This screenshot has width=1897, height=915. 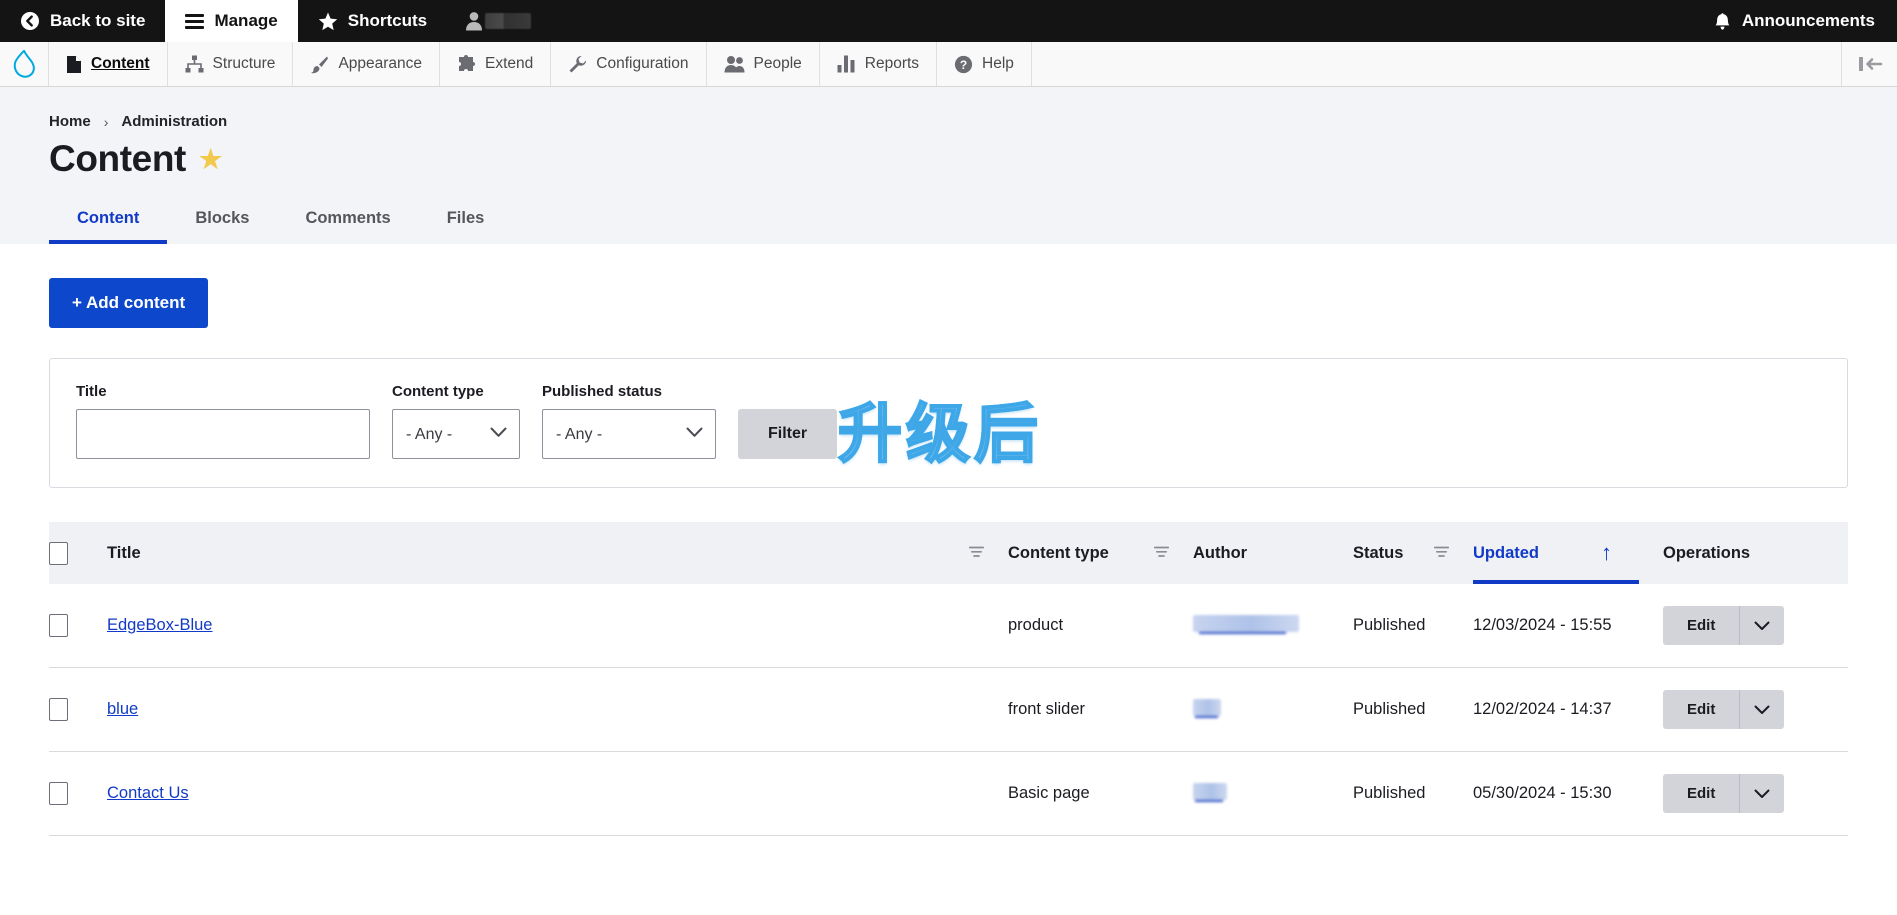 I want to click on column-header-updated: Updated ↑, so click(x=1568, y=553).